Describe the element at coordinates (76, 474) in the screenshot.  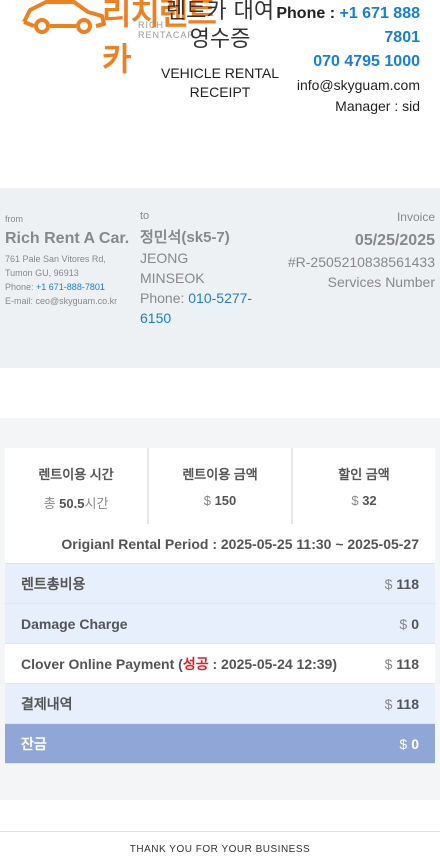
I see `summary-head: 렌트이용 시간` at that location.